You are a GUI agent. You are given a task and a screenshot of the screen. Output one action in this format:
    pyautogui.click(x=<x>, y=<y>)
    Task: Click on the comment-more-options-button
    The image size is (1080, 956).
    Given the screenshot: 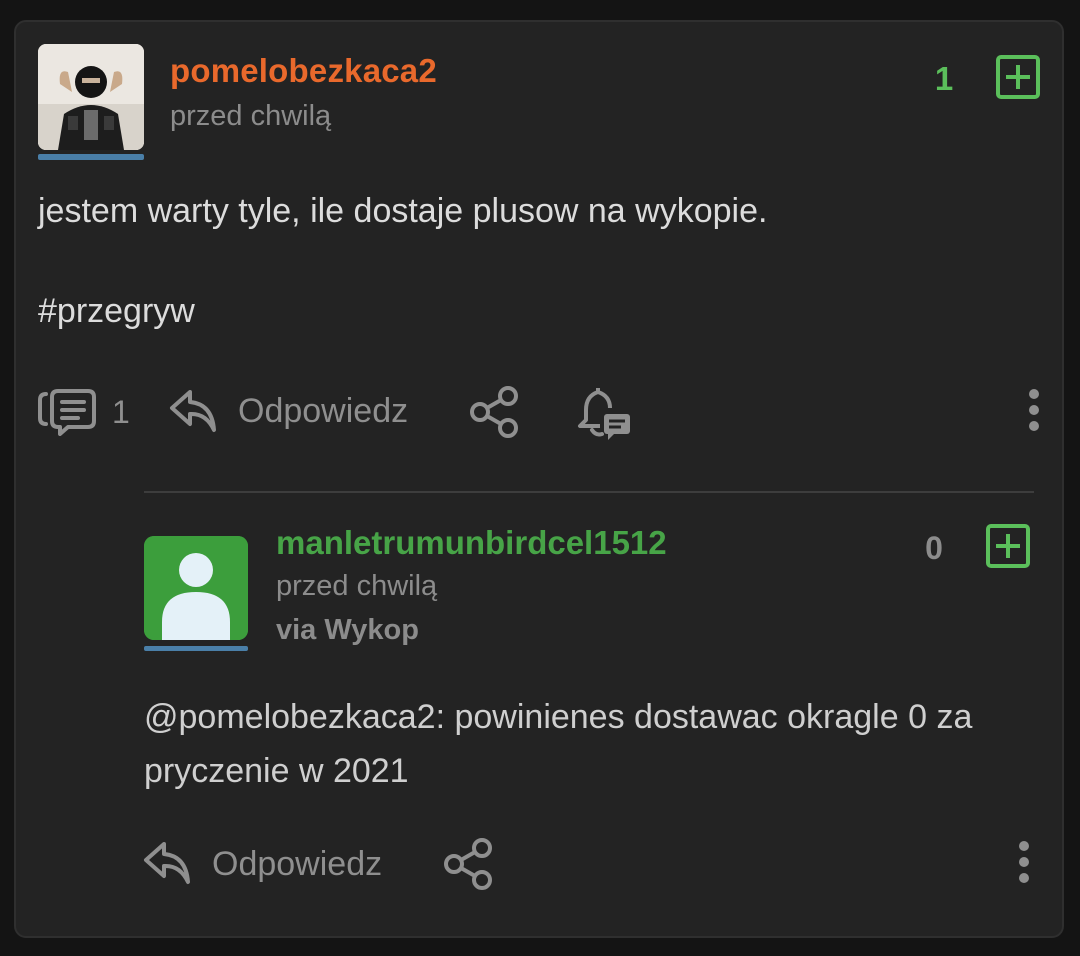 What is the action you would take?
    pyautogui.click(x=1024, y=862)
    